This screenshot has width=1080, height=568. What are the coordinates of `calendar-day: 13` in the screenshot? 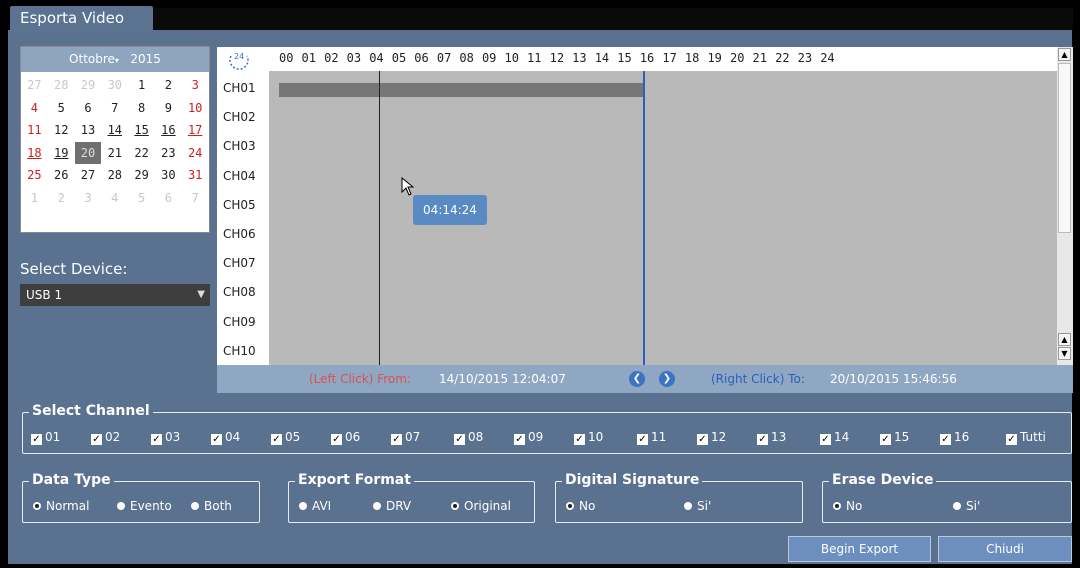 It's located at (88, 130).